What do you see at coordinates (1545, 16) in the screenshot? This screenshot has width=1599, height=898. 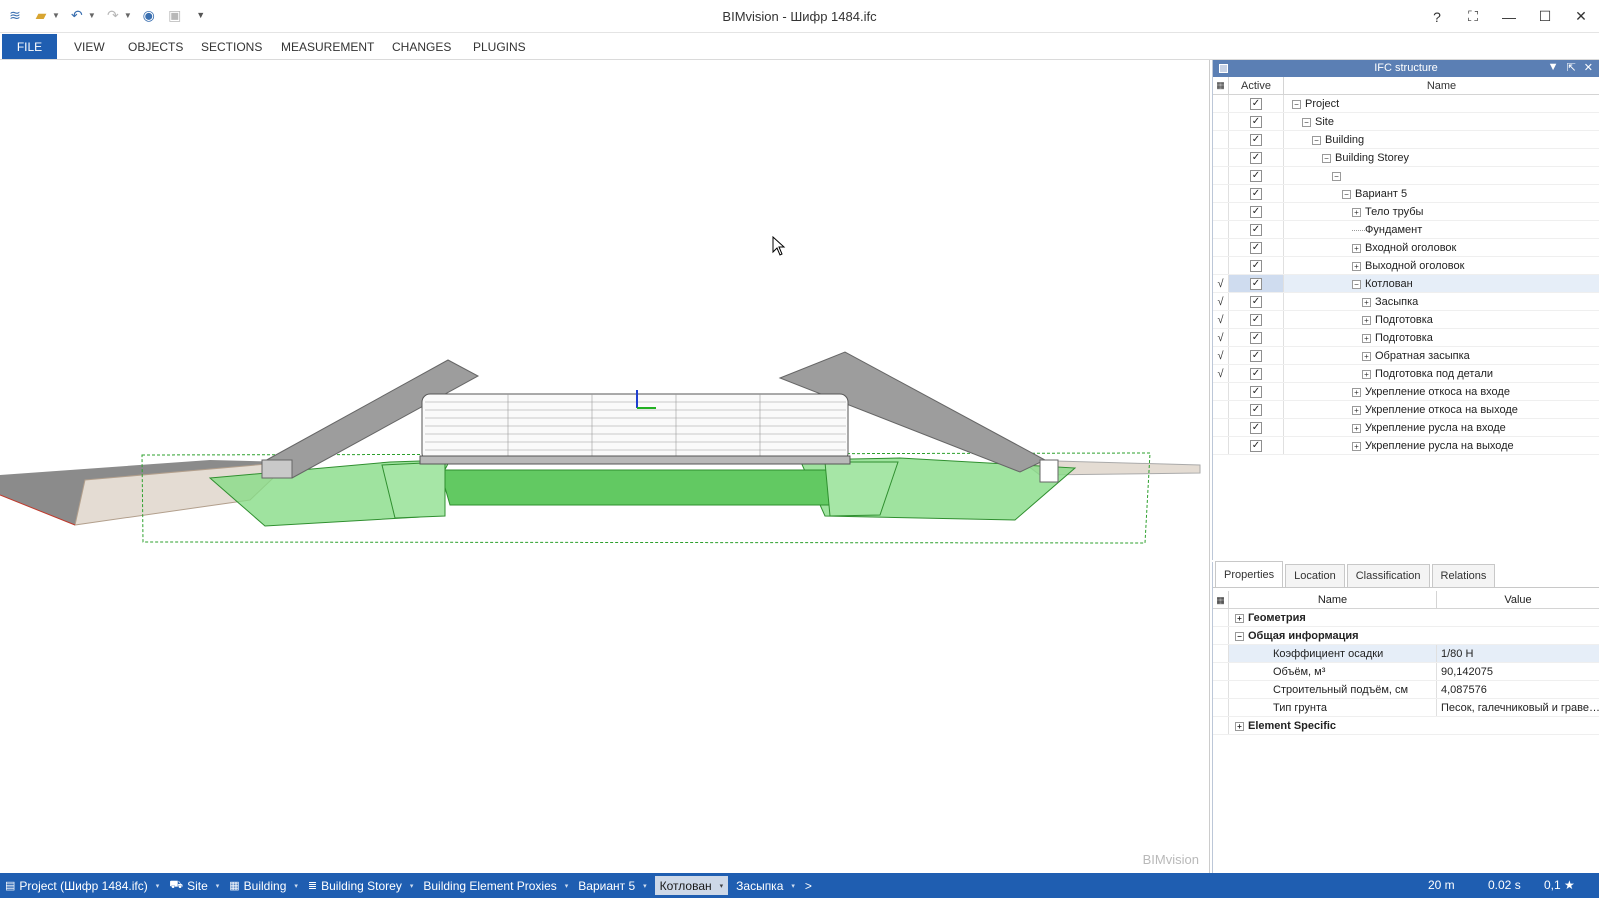 I see `maximize-button: ☐` at bounding box center [1545, 16].